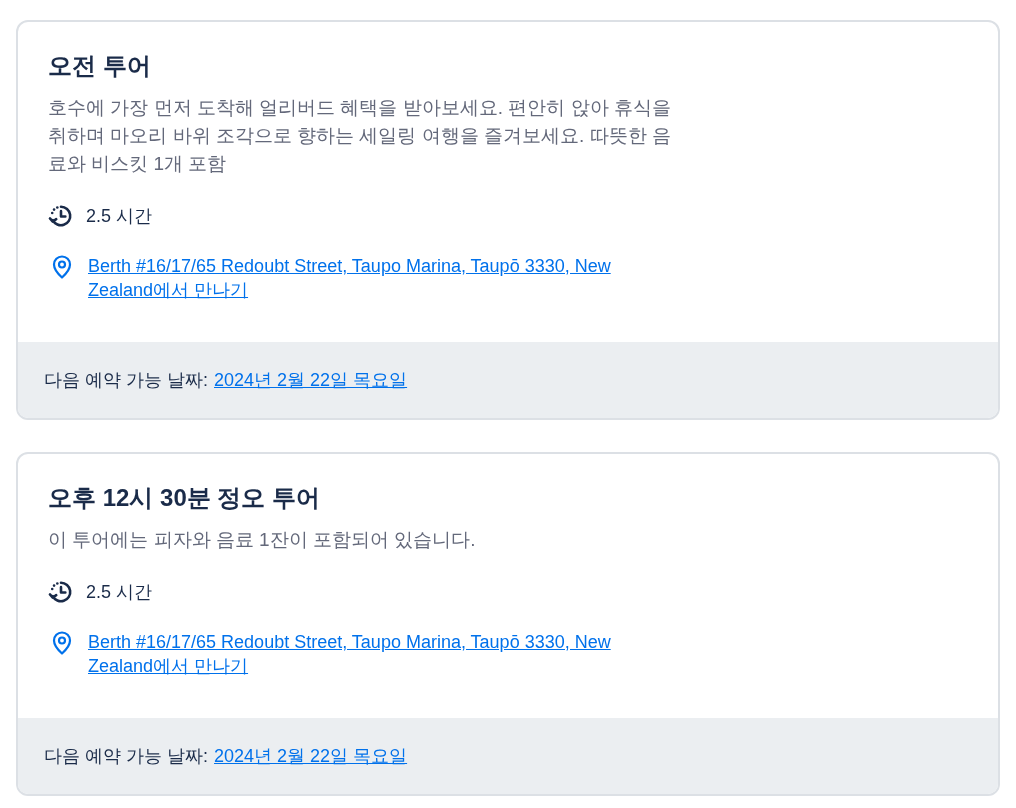 The width and height of the screenshot is (1016, 808). What do you see at coordinates (185, 498) in the screenshot?
I see `tour-title: 오후 12시 30분 정오 투어` at bounding box center [185, 498].